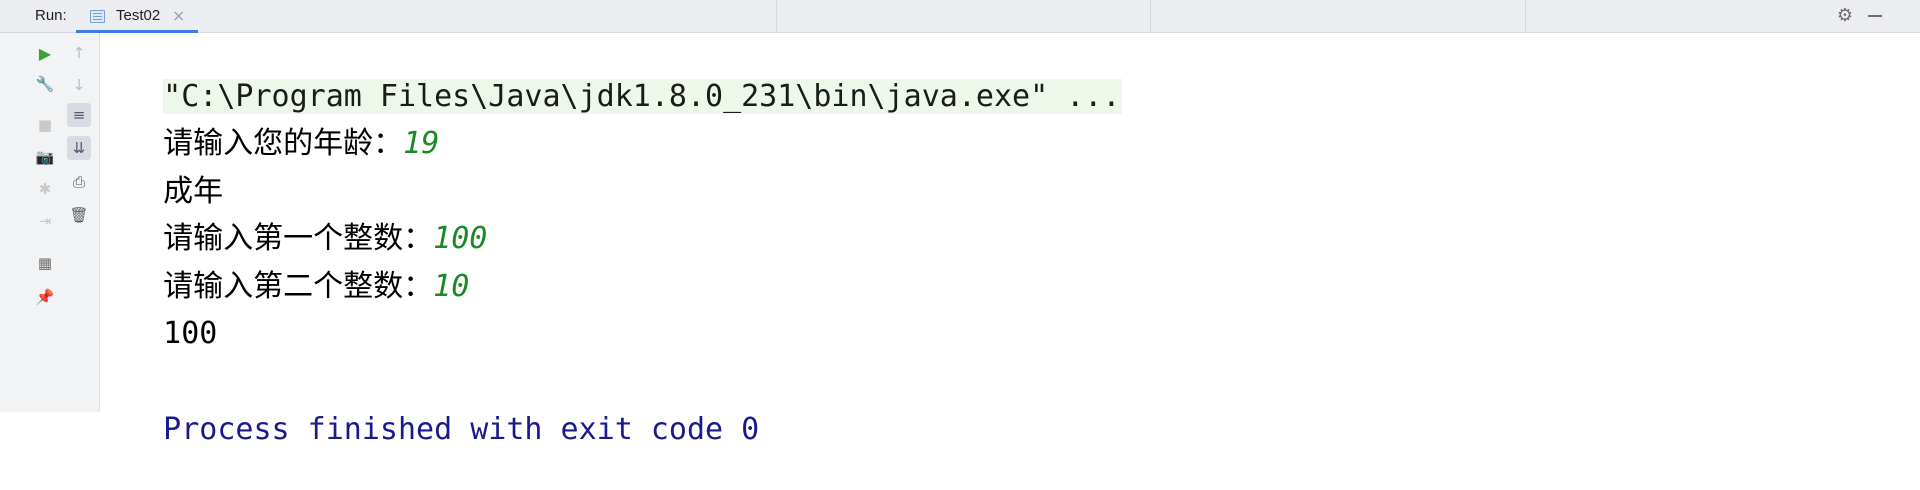 The image size is (1920, 490). I want to click on console-line-second-int: 请输入第二个整数：10, so click(297, 265).